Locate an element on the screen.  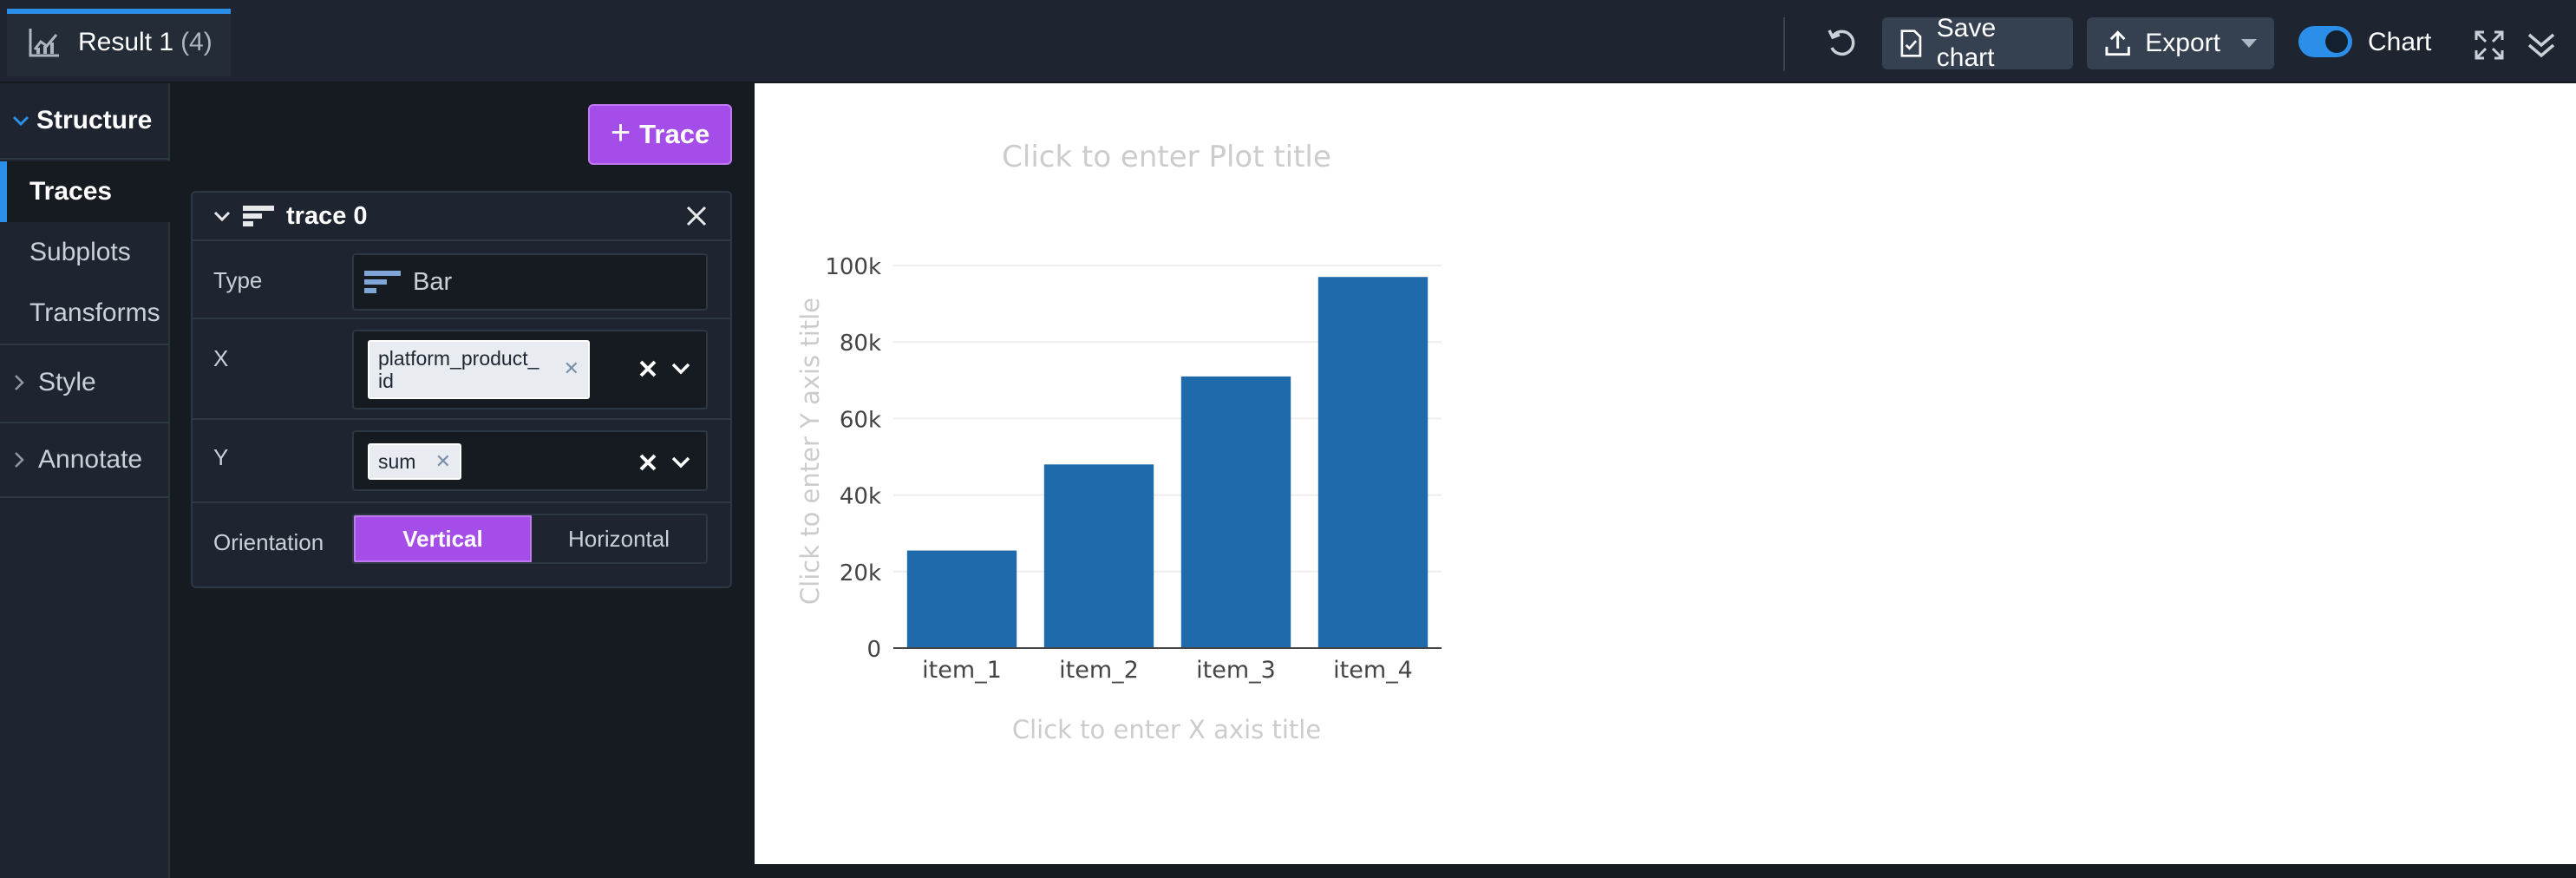
y-label: Y is located at coordinates (221, 457).